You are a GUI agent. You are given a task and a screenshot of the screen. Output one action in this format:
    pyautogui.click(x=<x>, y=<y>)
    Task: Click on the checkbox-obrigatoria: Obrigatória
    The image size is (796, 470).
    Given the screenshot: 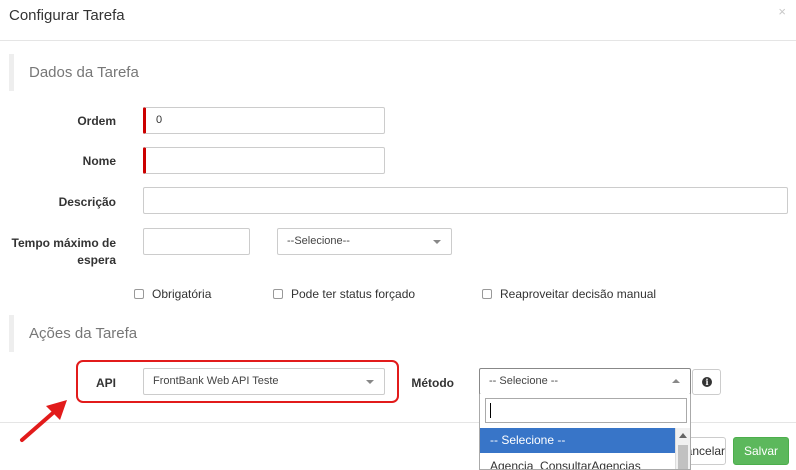 What is the action you would take?
    pyautogui.click(x=172, y=294)
    